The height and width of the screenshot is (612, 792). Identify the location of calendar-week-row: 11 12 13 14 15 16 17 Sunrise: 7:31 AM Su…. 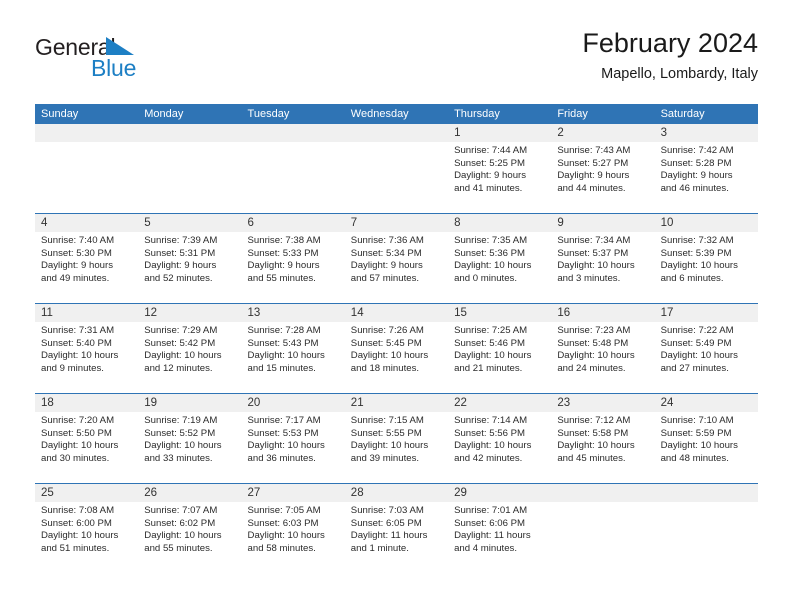
(396, 348).